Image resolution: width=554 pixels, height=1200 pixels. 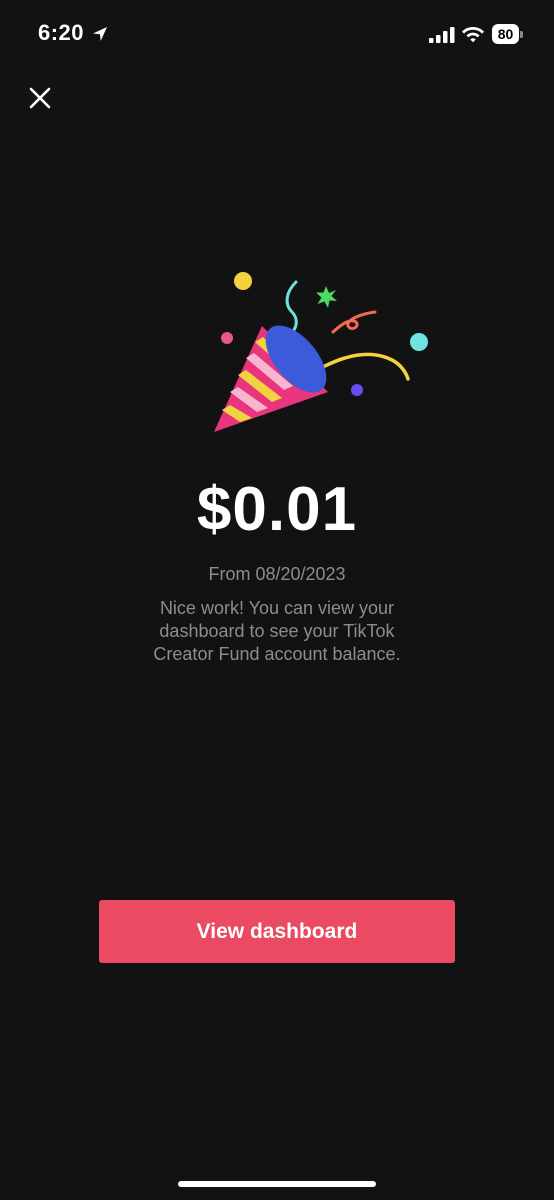 What do you see at coordinates (521, 34) in the screenshot?
I see `battery-cap` at bounding box center [521, 34].